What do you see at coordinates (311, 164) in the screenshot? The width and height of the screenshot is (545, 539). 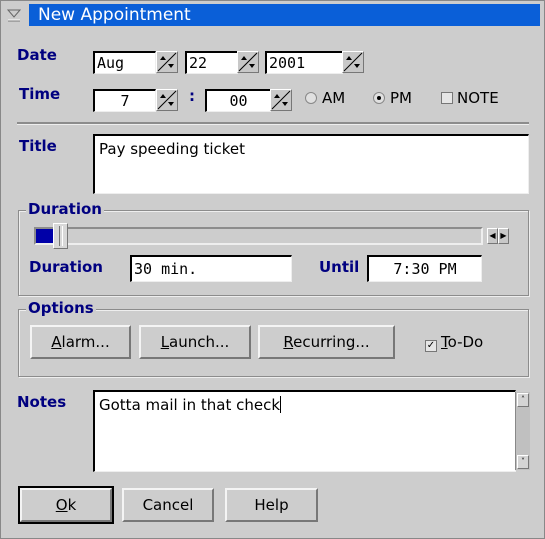 I see `title-input: Pay speeding ticket` at bounding box center [311, 164].